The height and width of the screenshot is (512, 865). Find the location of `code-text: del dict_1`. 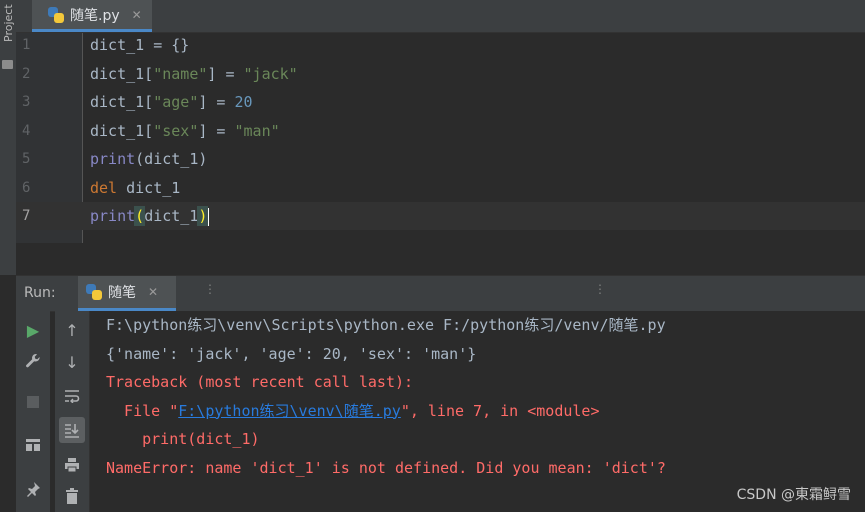

code-text: del dict_1 is located at coordinates (135, 188).